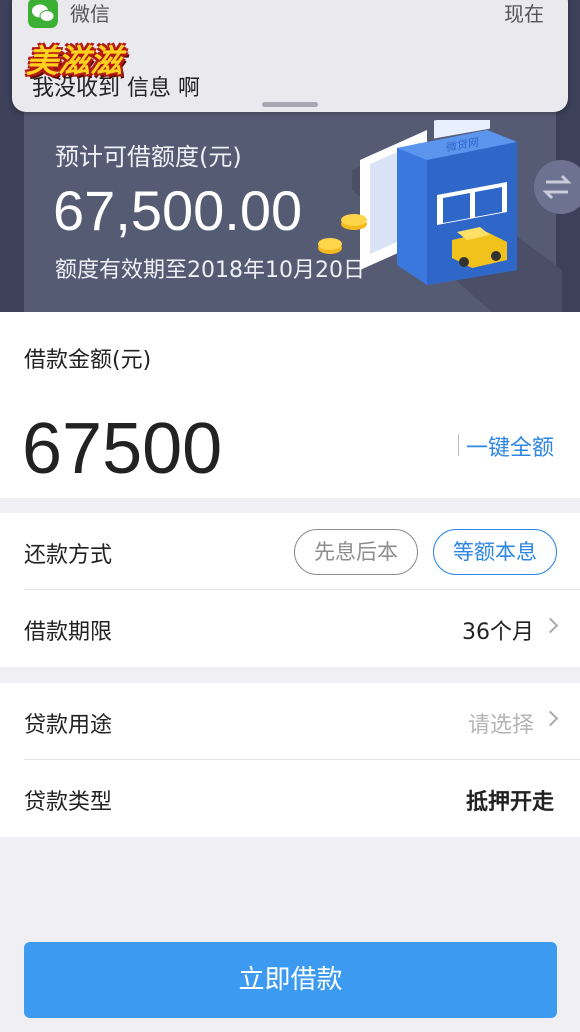  Describe the element at coordinates (290, 798) in the screenshot. I see `loan-type-row: 贷款类型 抵押开走` at that location.